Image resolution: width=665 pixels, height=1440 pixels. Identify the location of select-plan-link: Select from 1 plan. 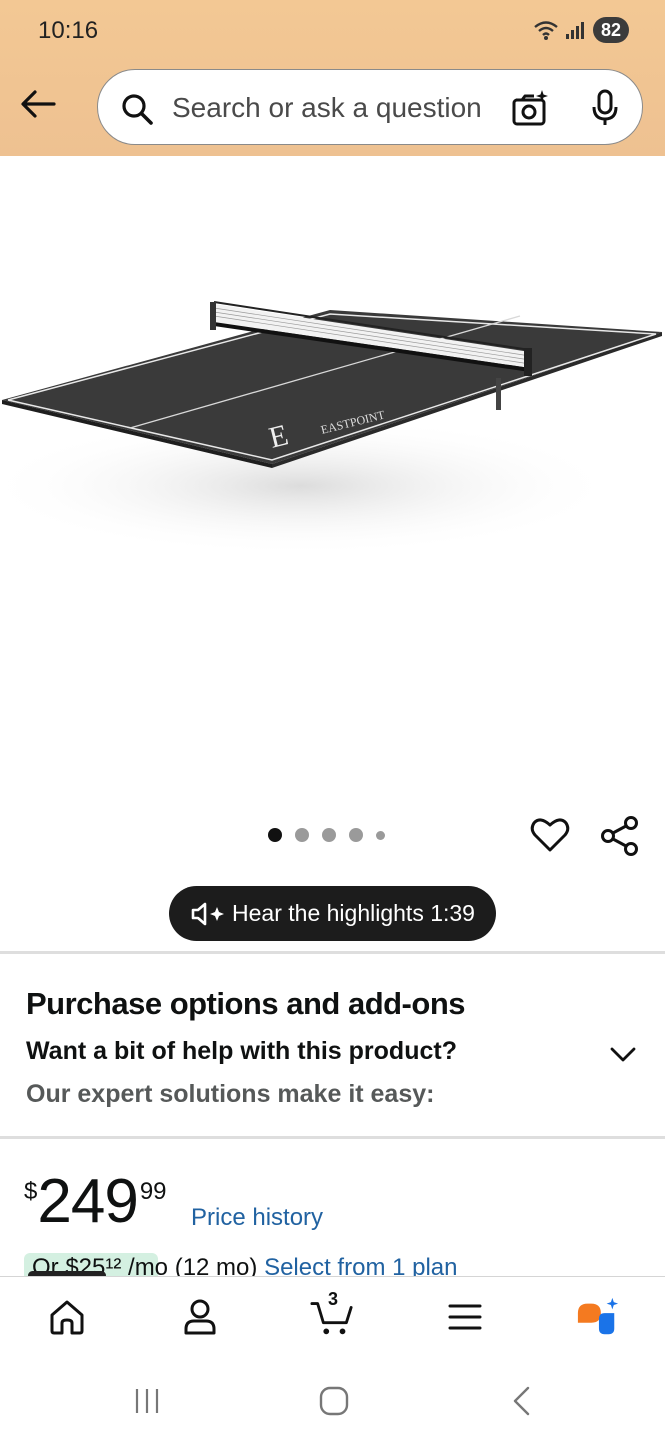
(360, 1265).